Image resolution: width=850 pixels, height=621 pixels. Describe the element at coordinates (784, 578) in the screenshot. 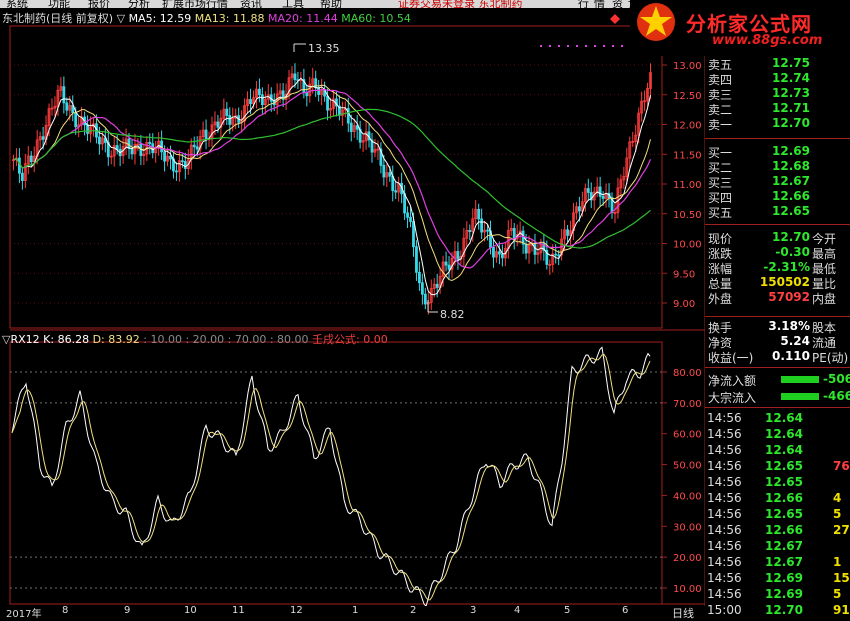

I see `tick-price: 12.69` at that location.